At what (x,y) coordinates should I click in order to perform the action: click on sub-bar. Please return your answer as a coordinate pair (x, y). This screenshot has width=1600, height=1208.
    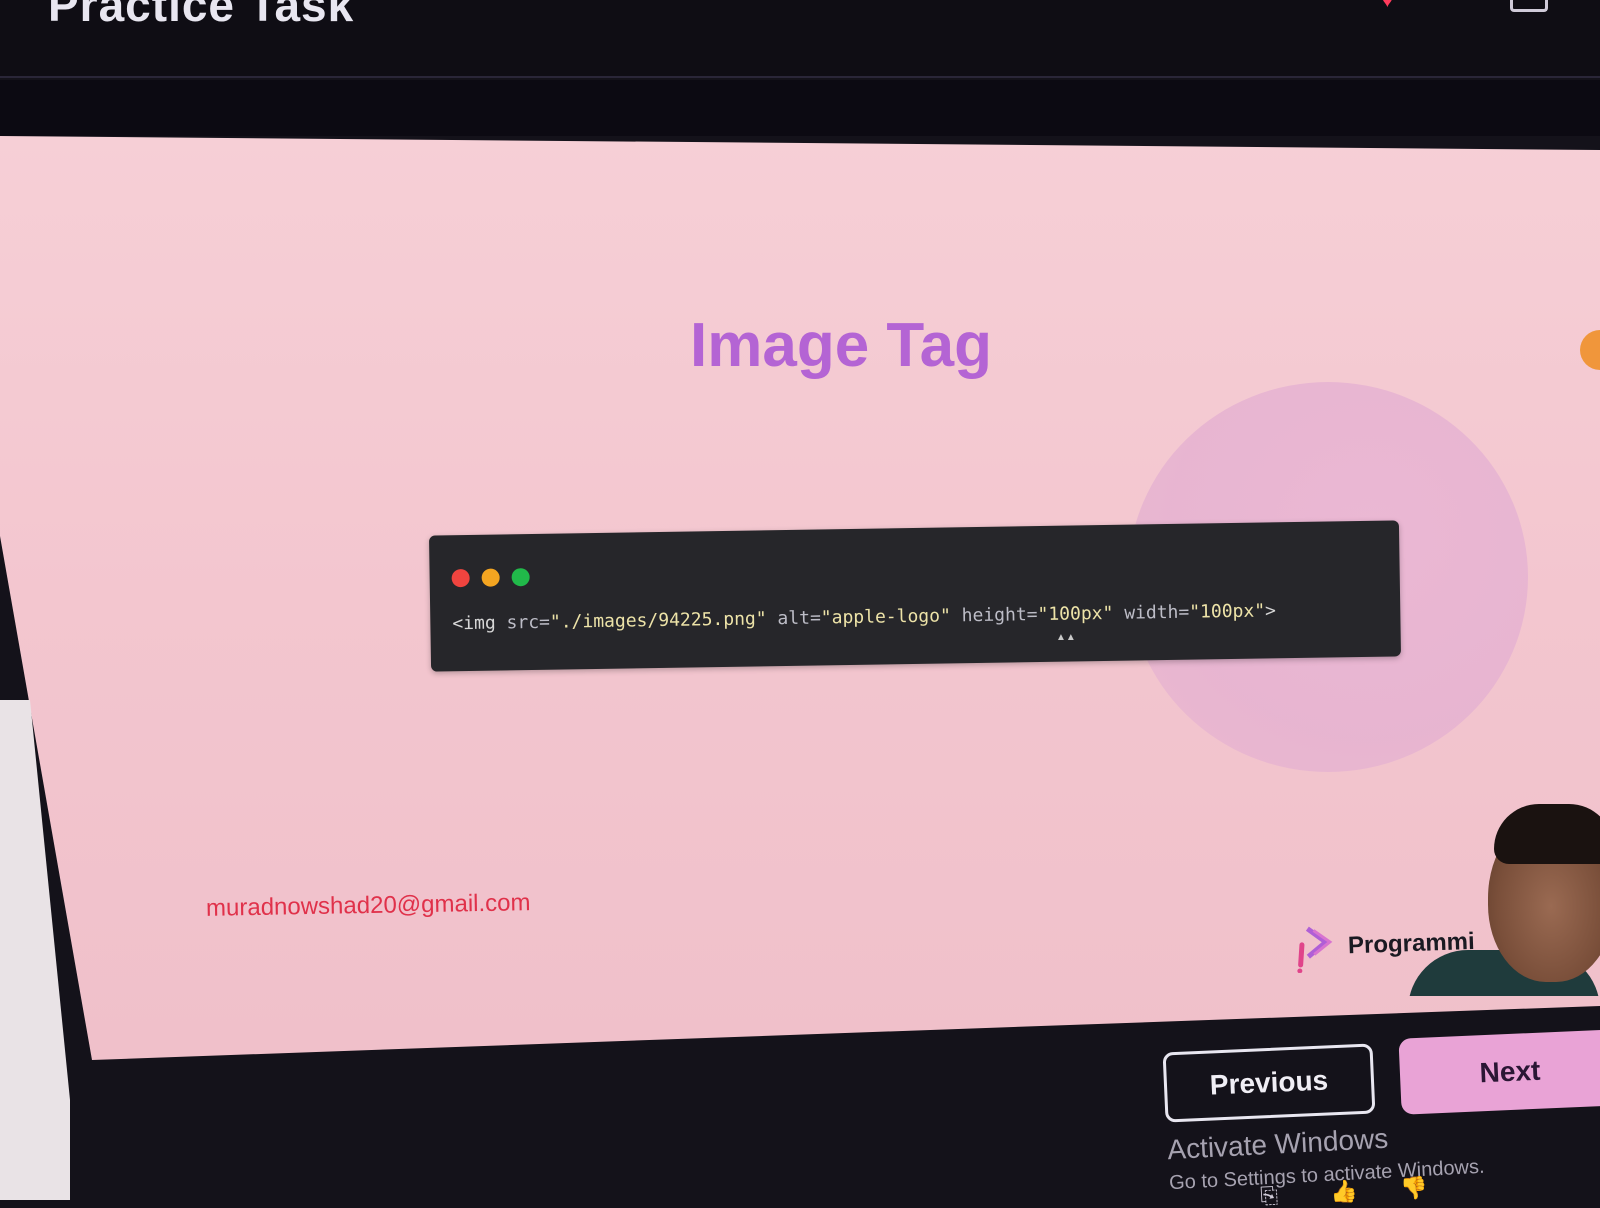
    Looking at the image, I should click on (800, 108).